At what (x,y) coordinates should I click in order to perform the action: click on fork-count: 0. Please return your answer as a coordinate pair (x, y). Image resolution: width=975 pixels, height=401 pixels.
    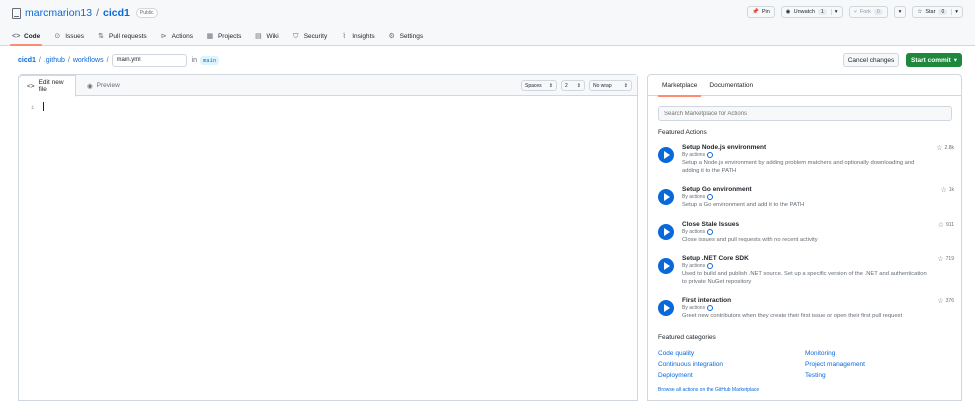
    Looking at the image, I should click on (878, 12).